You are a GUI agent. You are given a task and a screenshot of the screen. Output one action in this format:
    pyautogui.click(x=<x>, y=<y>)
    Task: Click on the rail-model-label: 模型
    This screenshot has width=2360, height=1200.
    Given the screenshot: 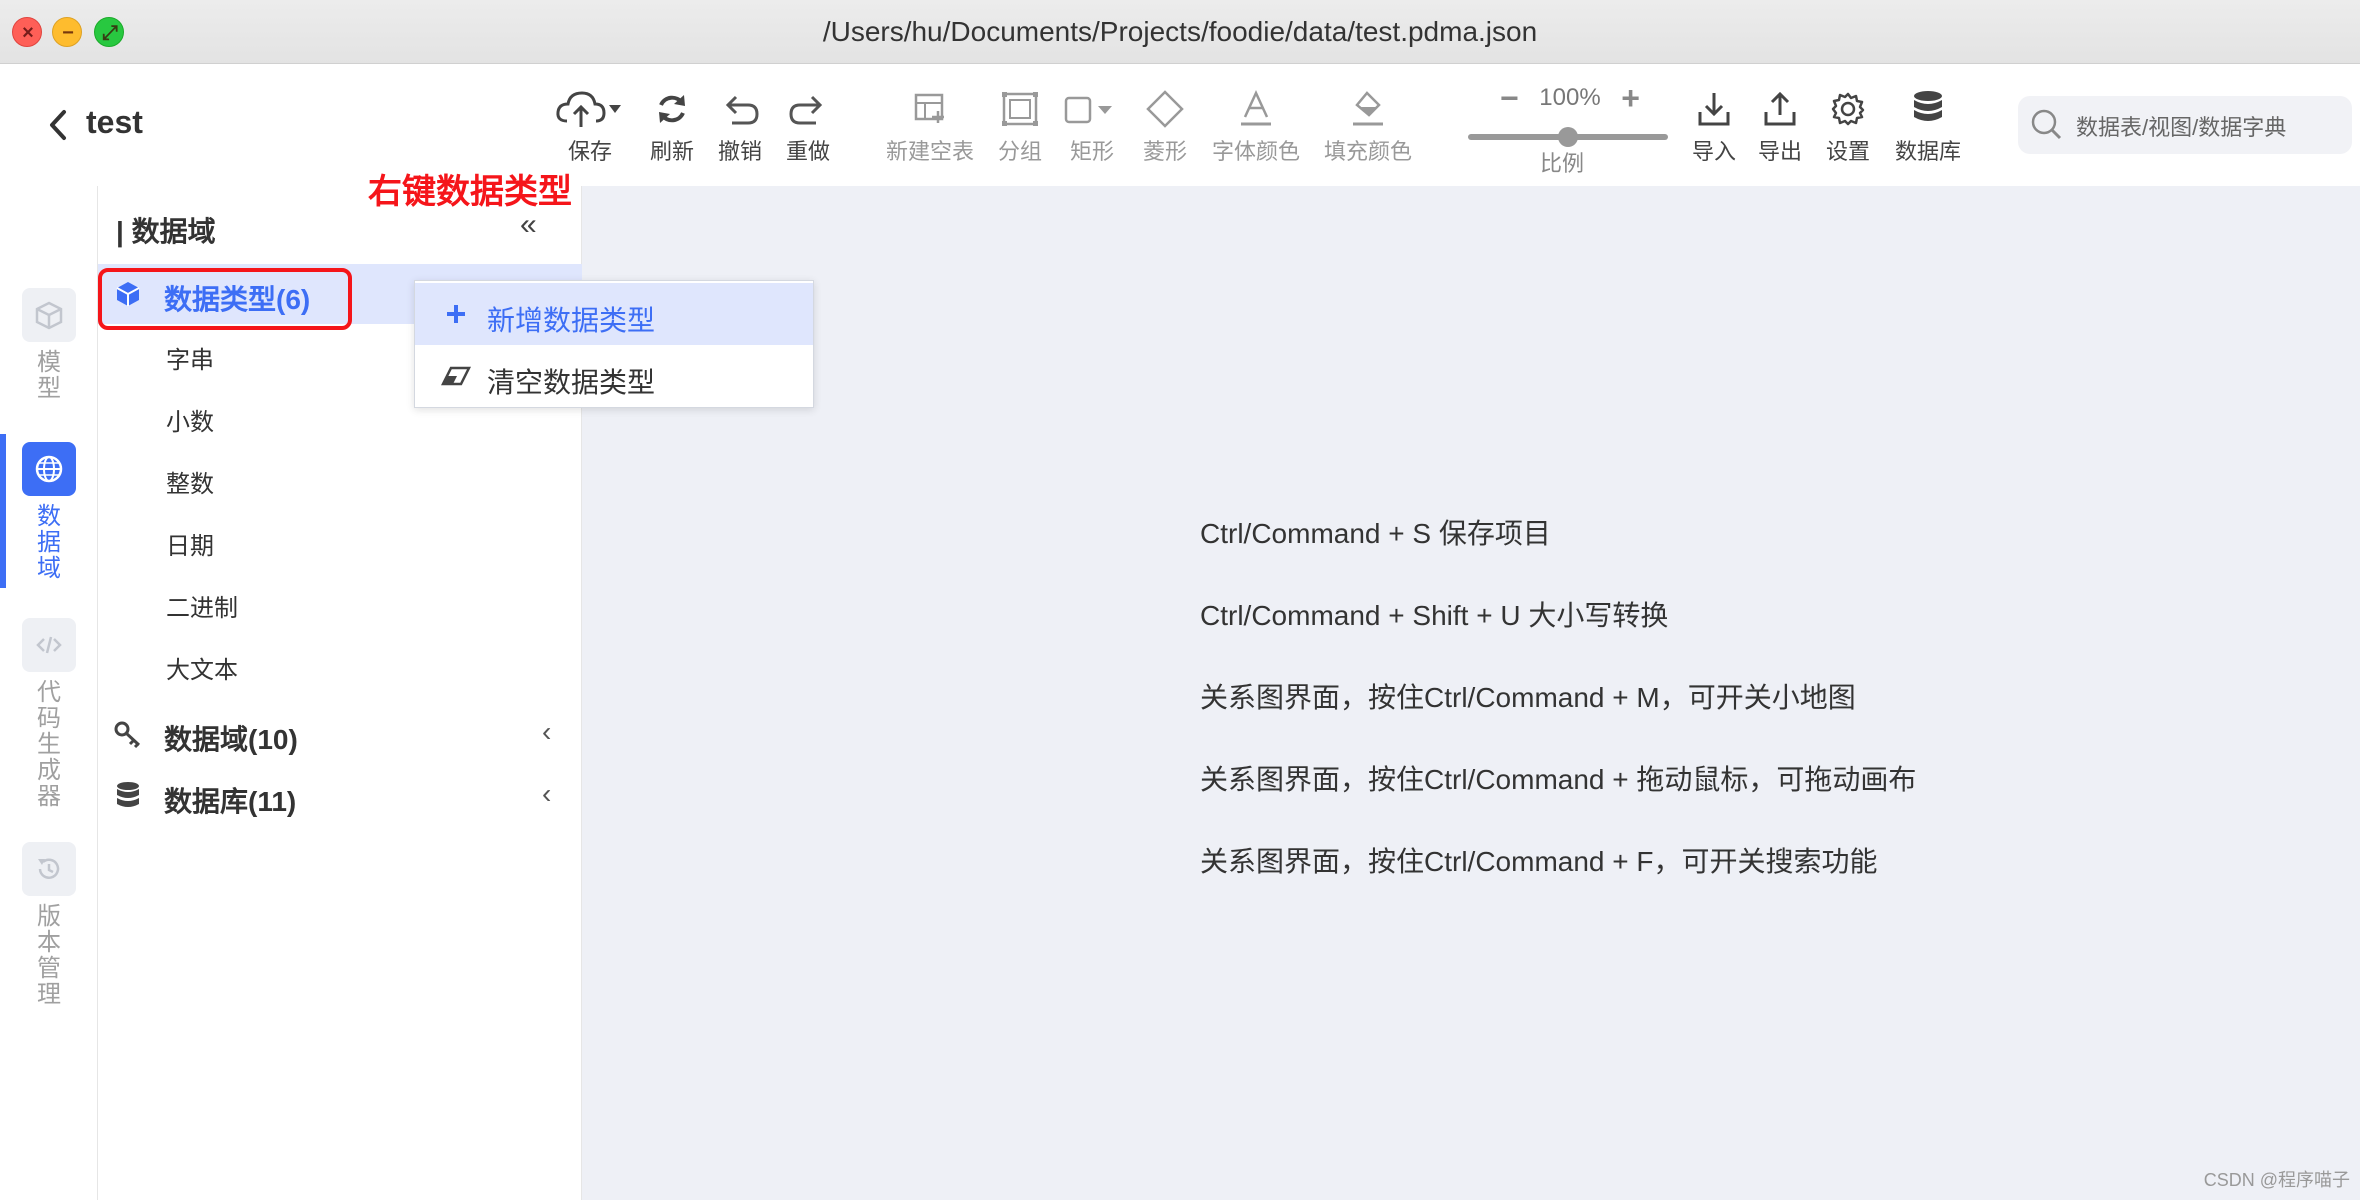 What is the action you would take?
    pyautogui.click(x=49, y=375)
    